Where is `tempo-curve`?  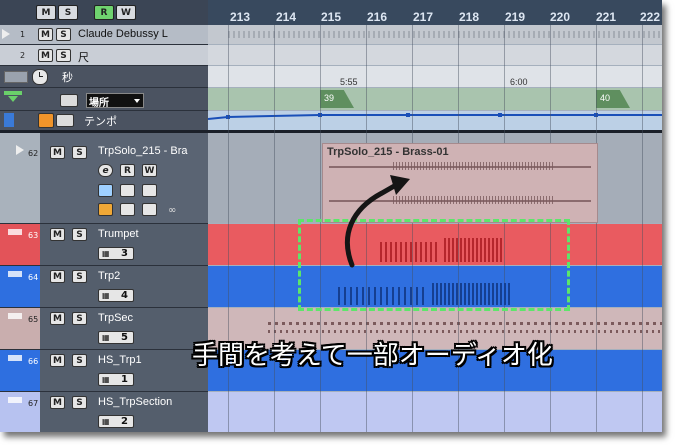
tempo-curve is located at coordinates (435, 120).